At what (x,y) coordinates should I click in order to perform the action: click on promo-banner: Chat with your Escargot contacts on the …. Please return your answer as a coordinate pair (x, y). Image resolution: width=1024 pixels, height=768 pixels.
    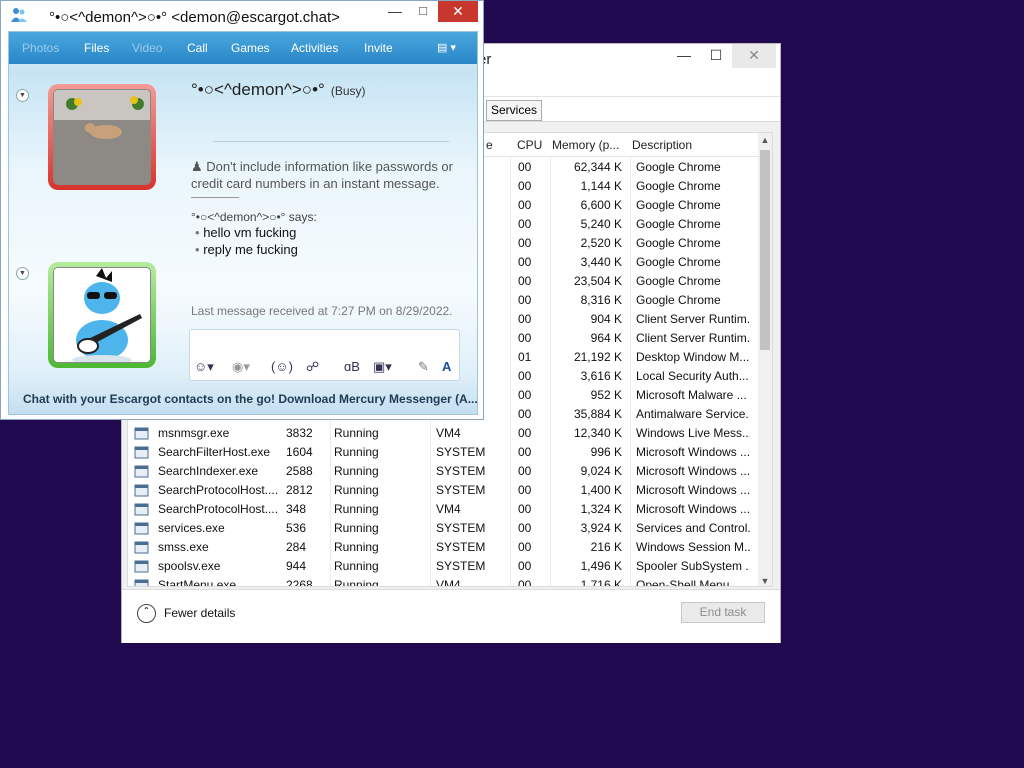
    Looking at the image, I should click on (250, 399).